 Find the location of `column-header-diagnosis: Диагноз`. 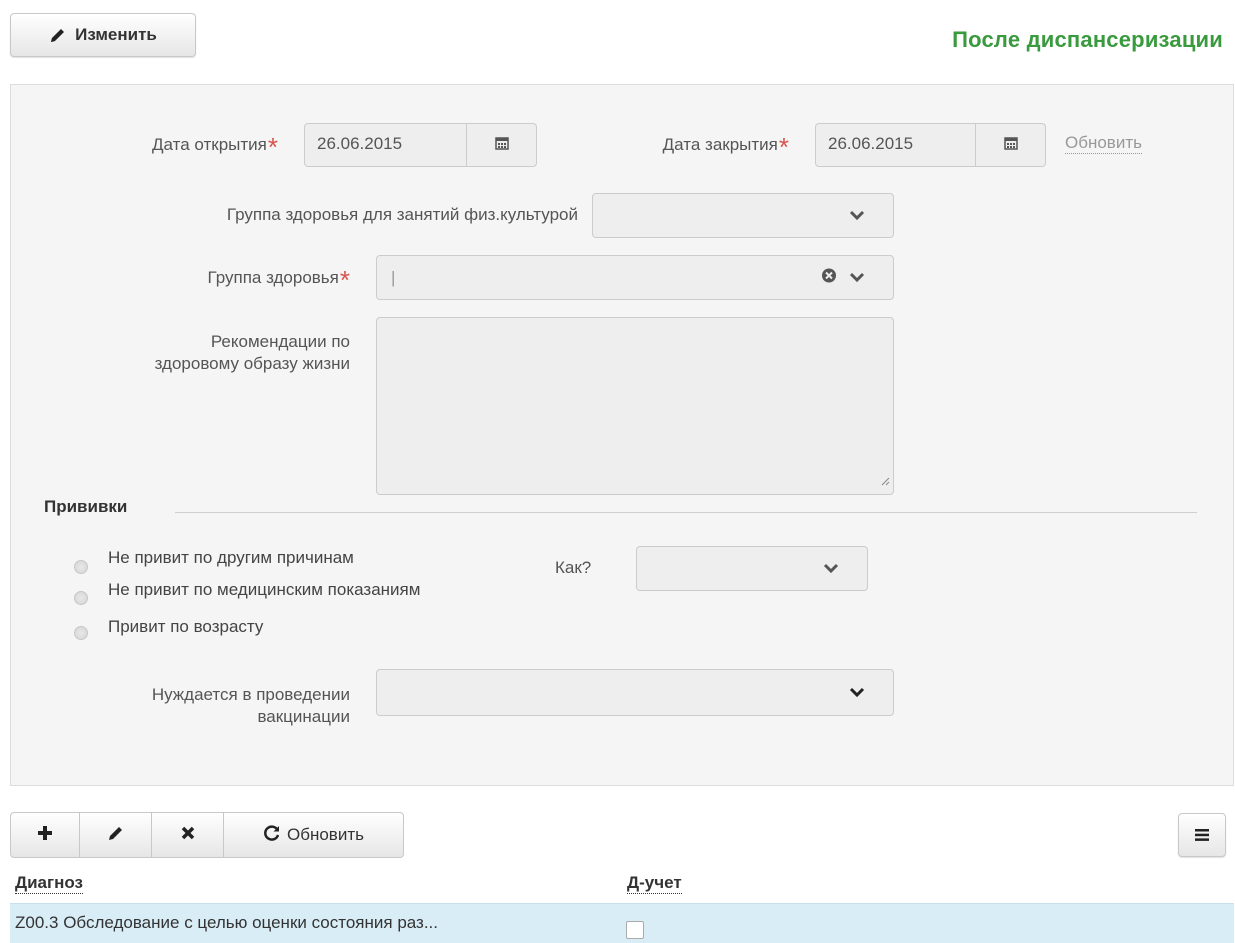

column-header-diagnosis: Диагноз is located at coordinates (49, 883).